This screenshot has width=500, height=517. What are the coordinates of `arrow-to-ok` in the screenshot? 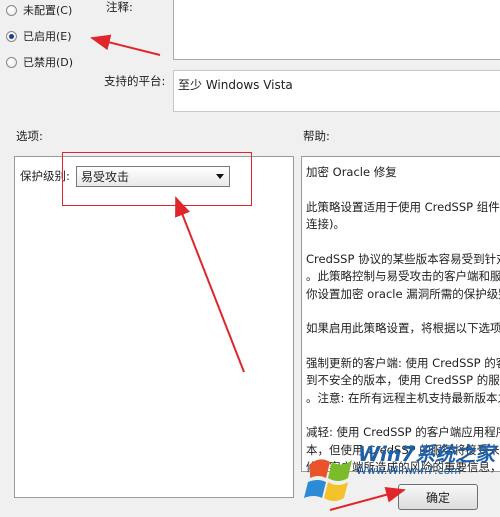 It's located at (367, 498).